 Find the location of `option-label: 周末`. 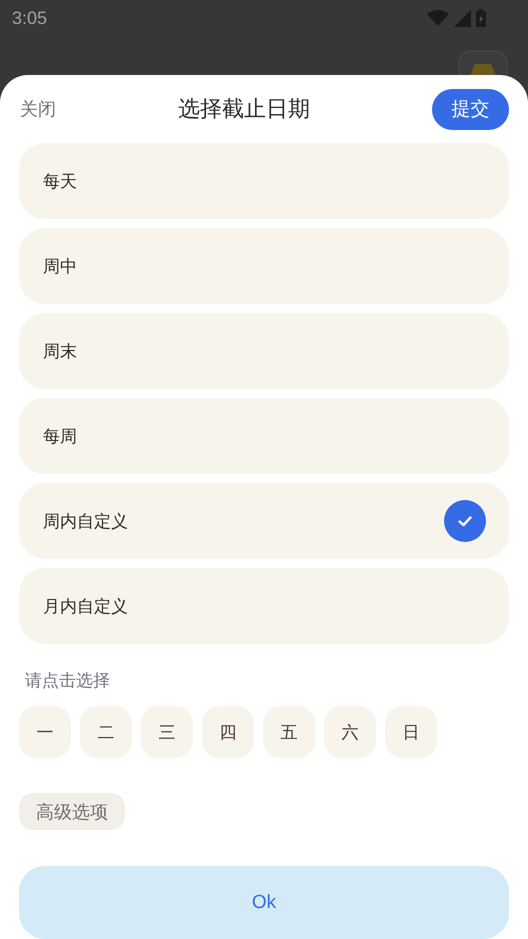

option-label: 周末 is located at coordinates (60, 351).